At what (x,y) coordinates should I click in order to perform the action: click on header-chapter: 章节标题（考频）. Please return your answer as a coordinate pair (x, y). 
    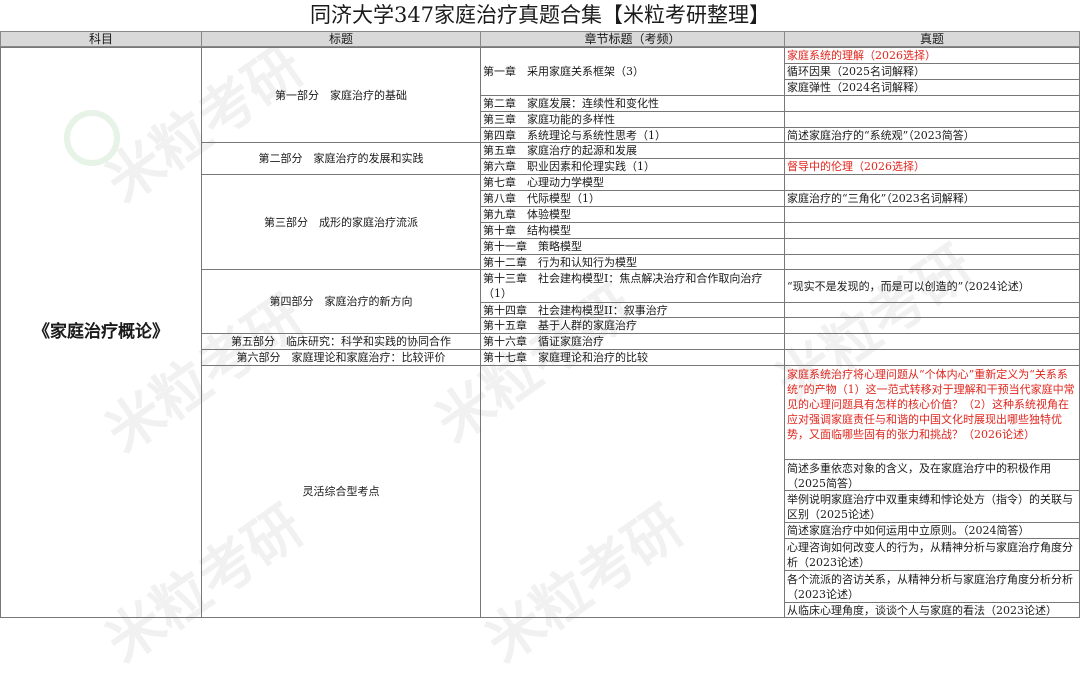
    Looking at the image, I should click on (632, 39).